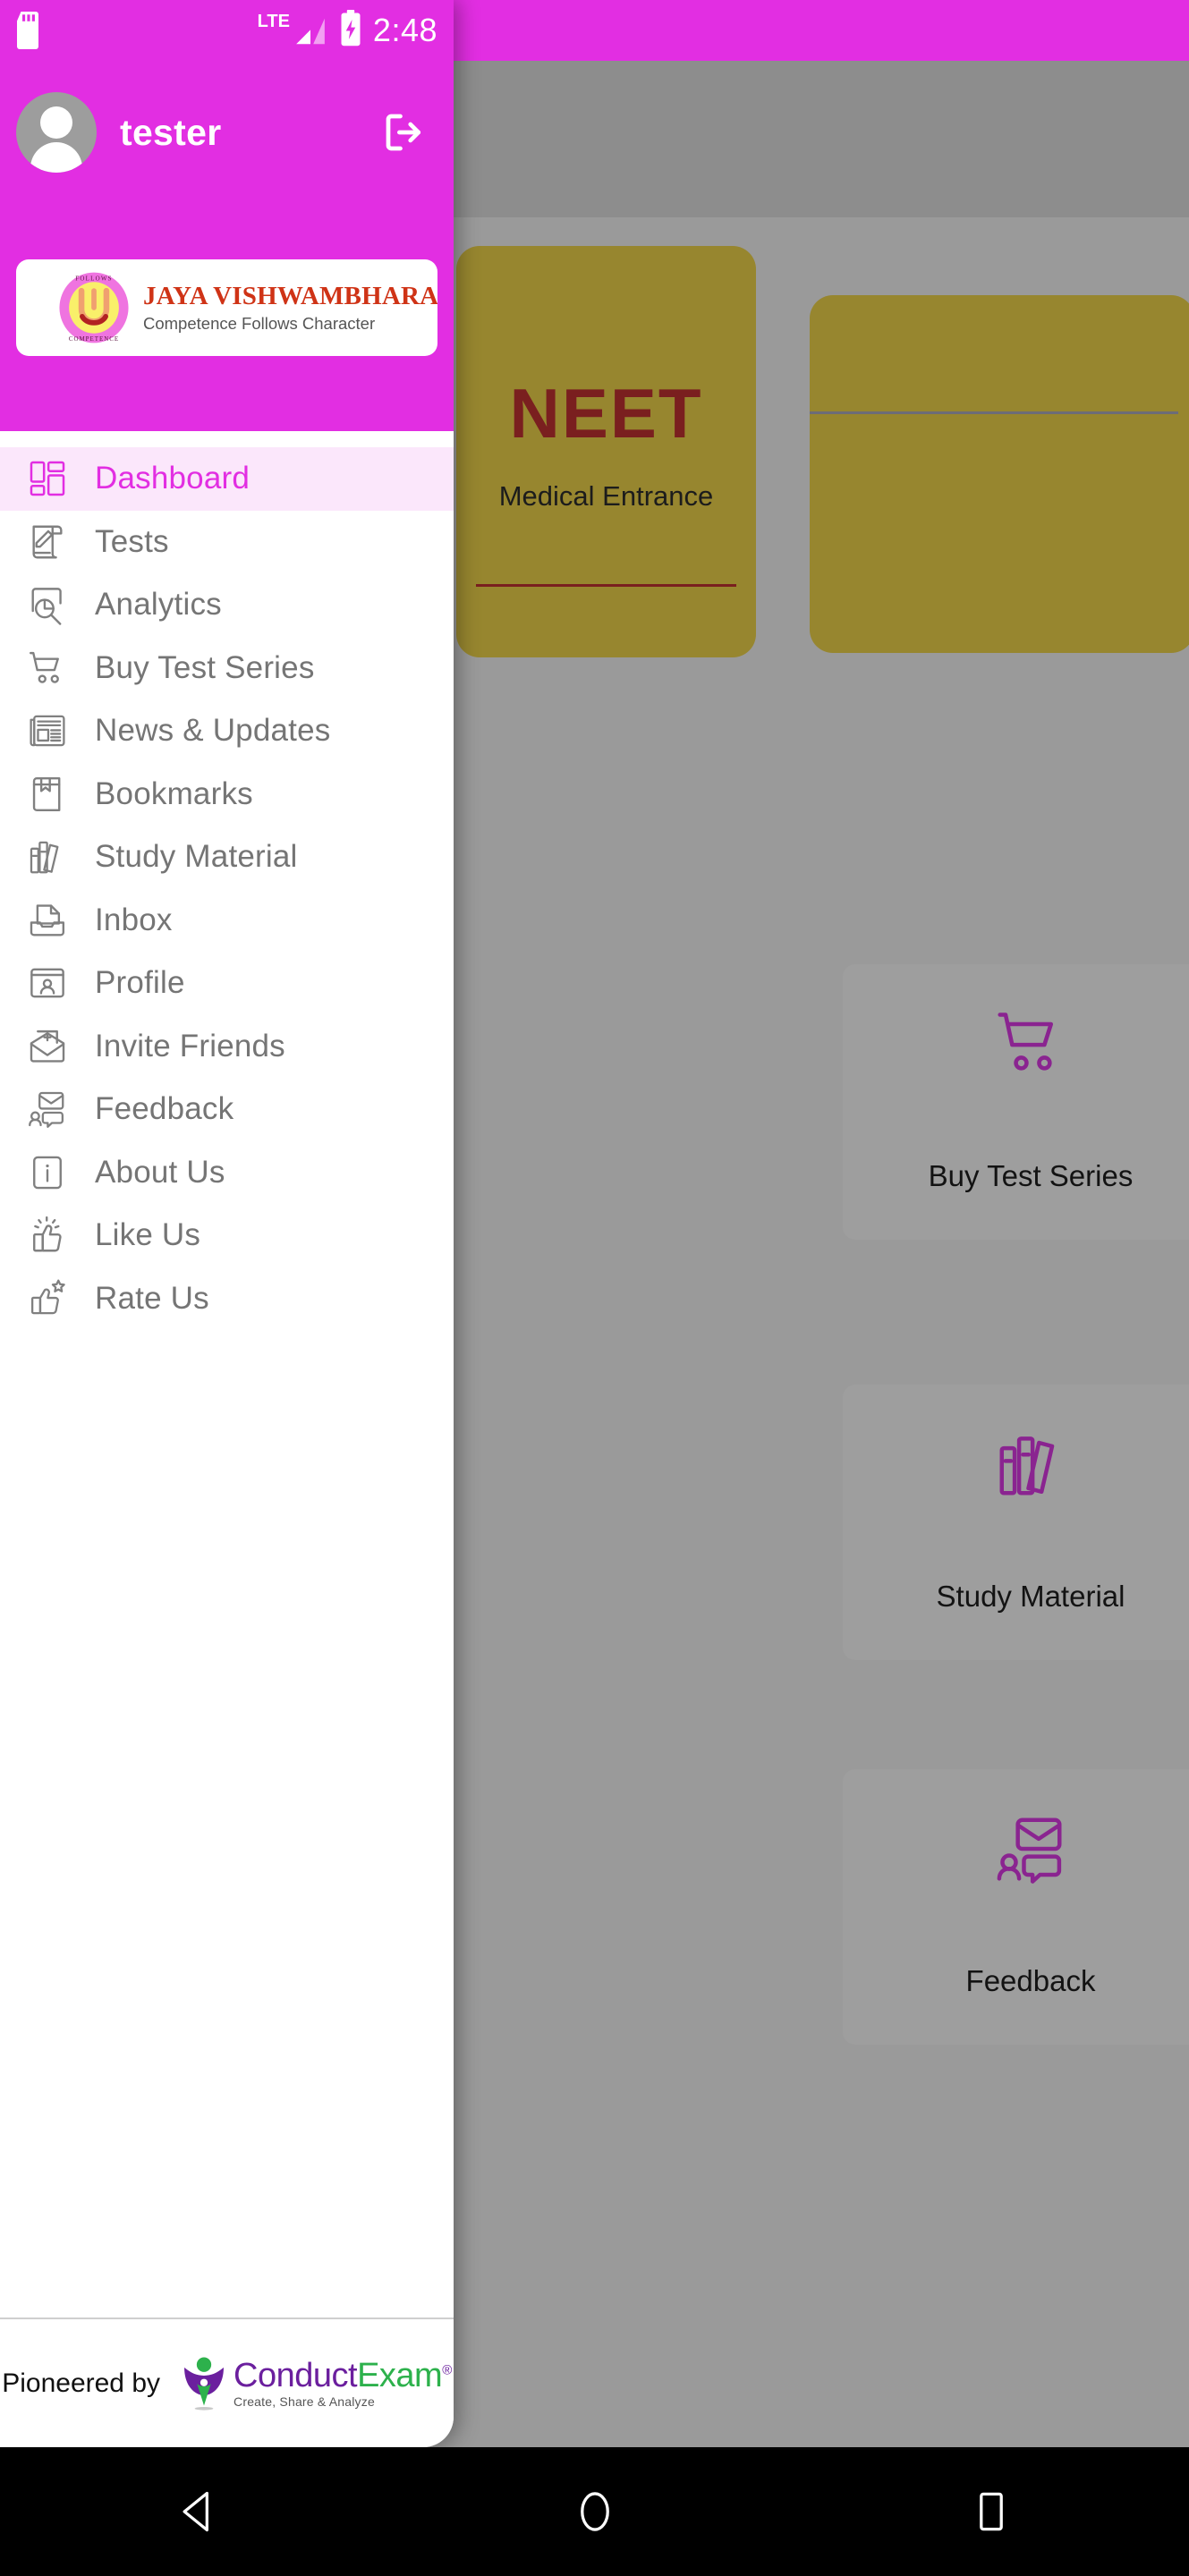 This screenshot has width=1189, height=2576. Describe the element at coordinates (94, 339) in the screenshot. I see `svg-text: COMPETENCE` at that location.